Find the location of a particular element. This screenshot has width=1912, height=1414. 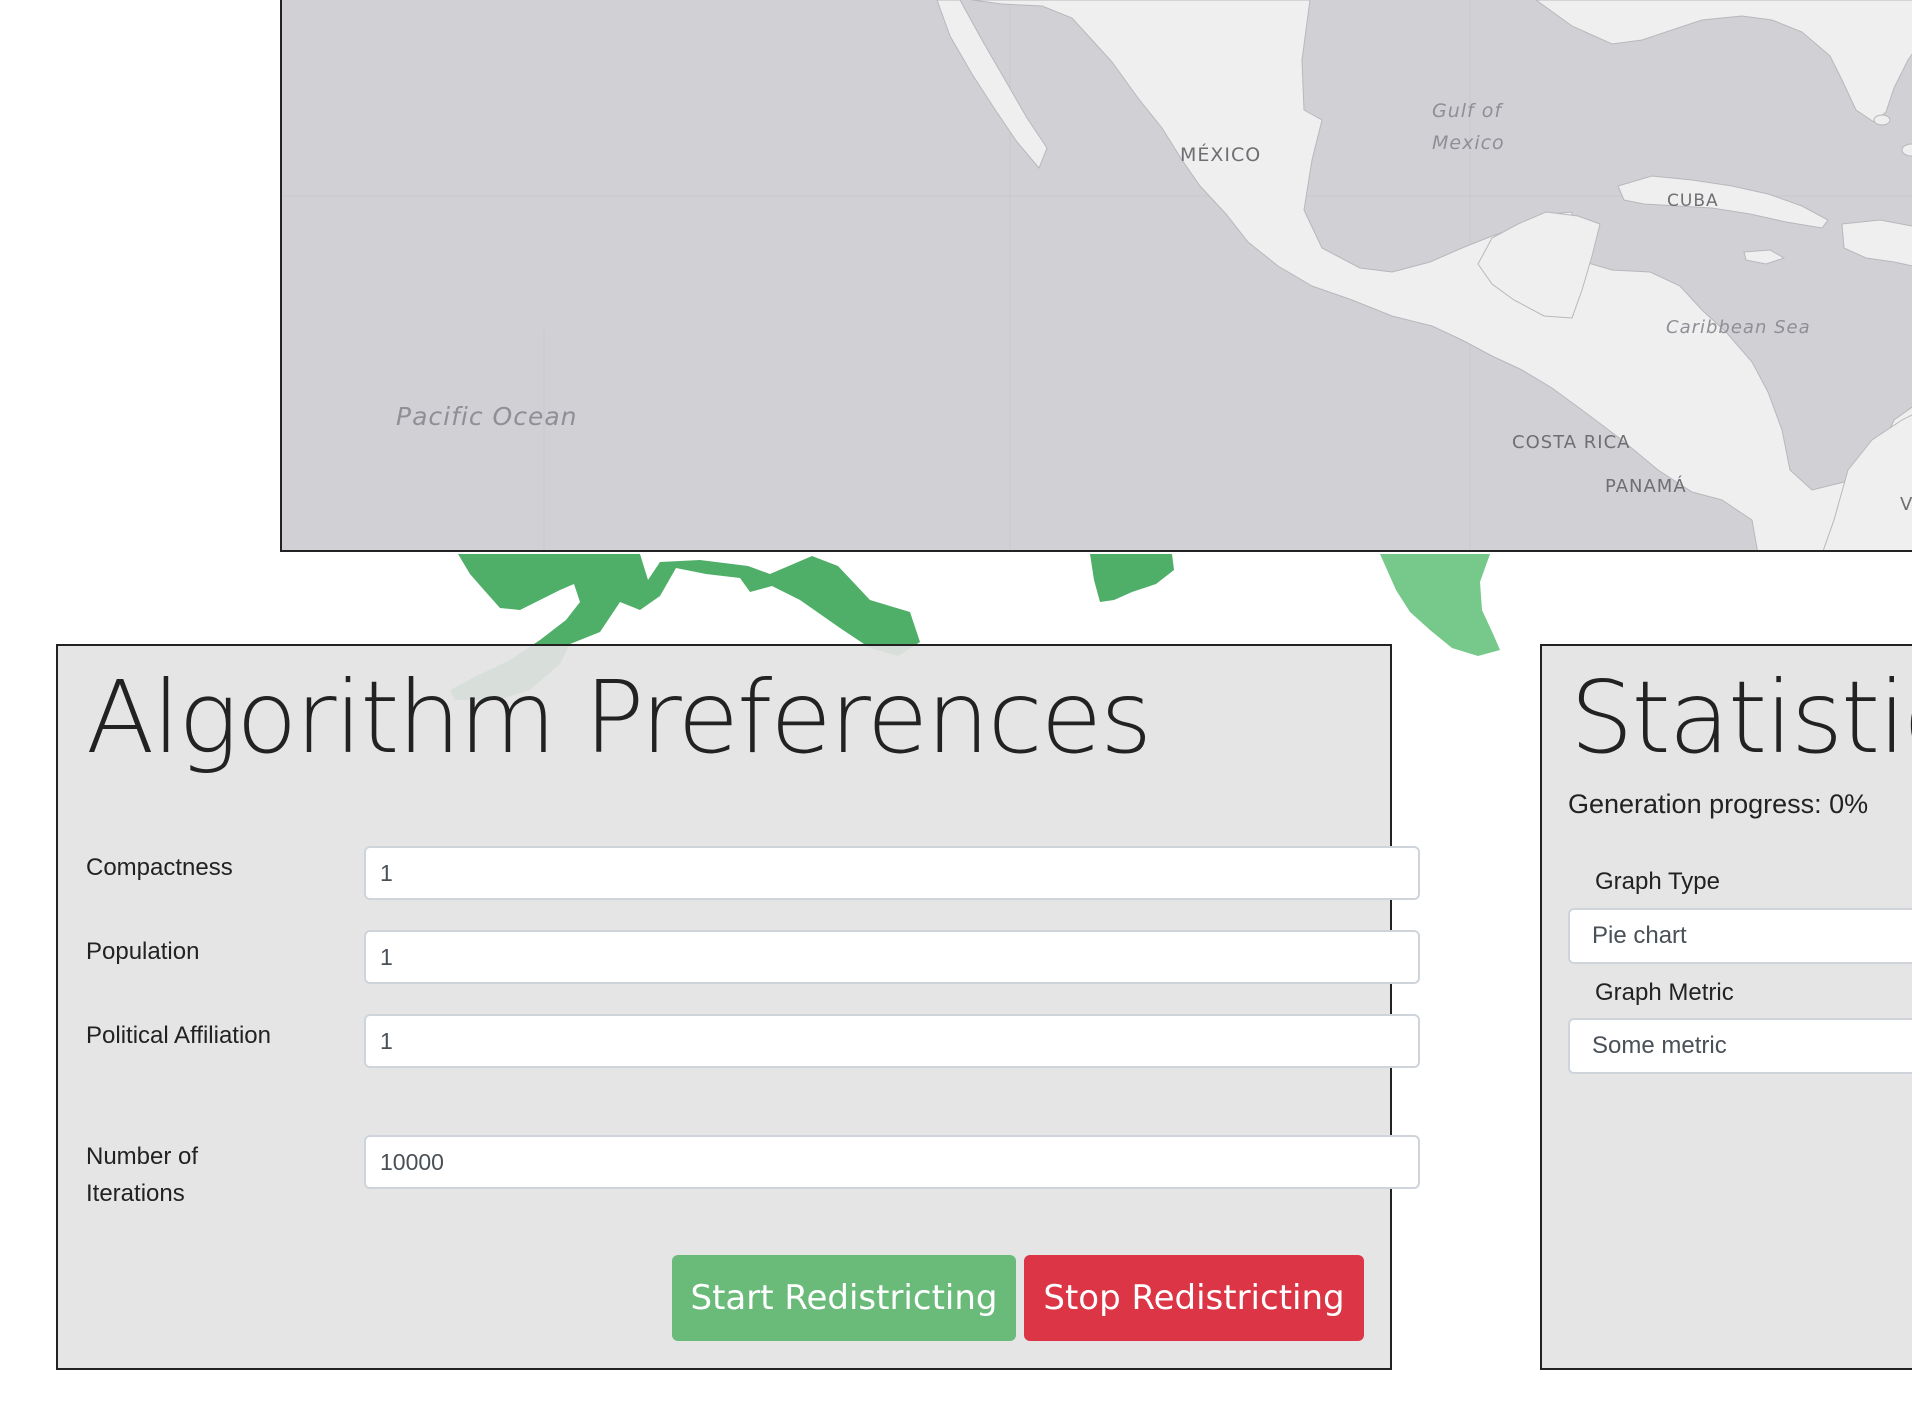

compactness-label: Compactness is located at coordinates (159, 867).